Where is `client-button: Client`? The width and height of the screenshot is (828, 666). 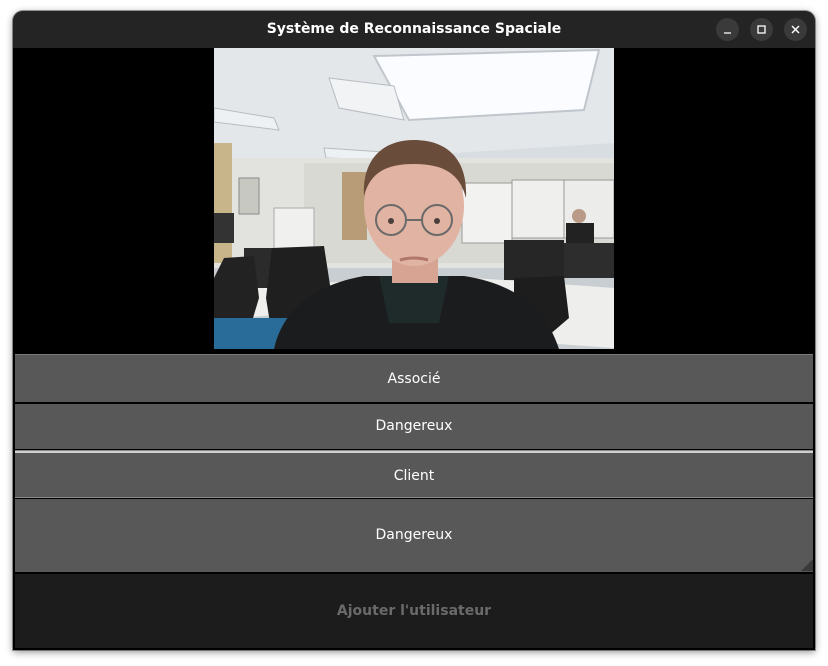
client-button: Client is located at coordinates (414, 474).